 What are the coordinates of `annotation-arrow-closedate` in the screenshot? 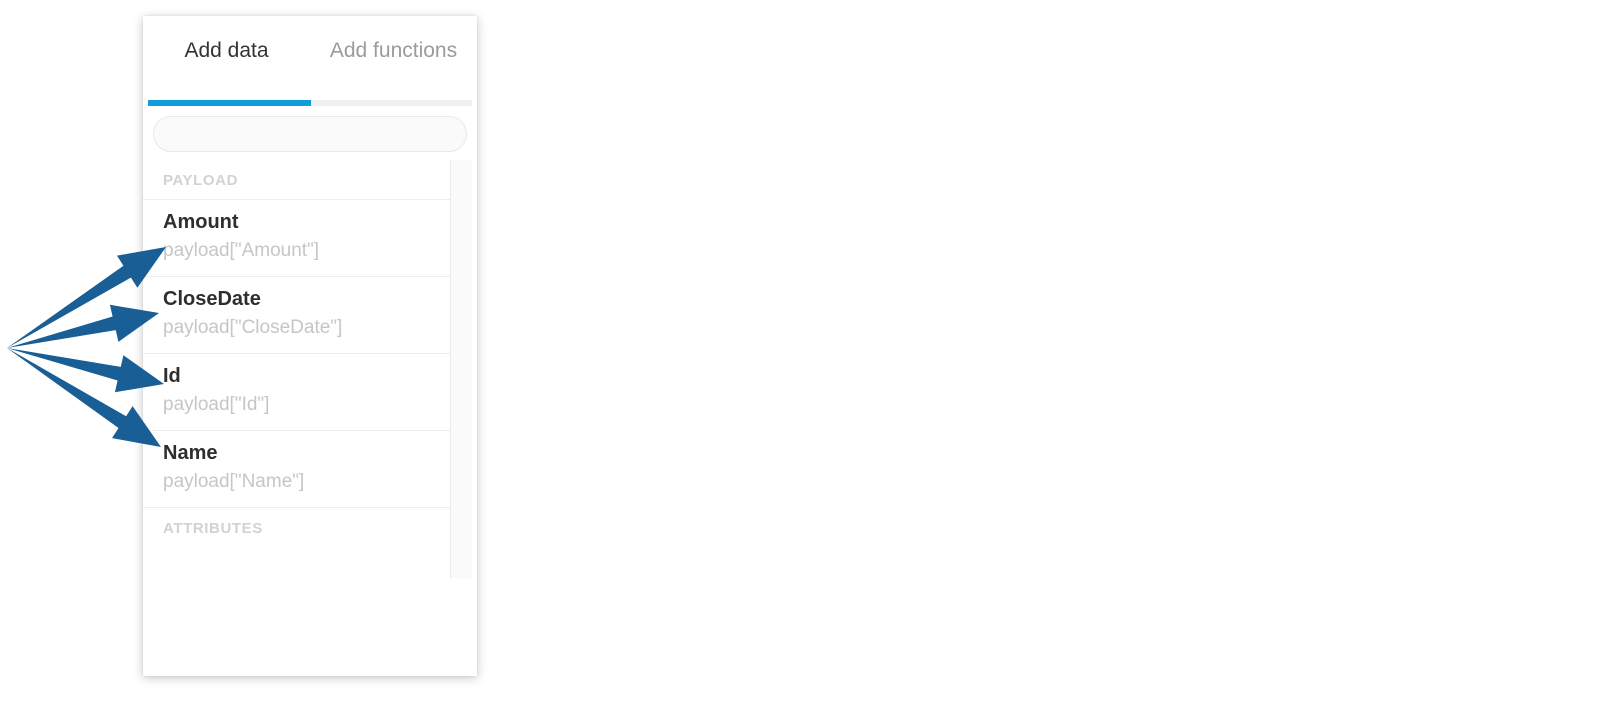 It's located at (83, 326).